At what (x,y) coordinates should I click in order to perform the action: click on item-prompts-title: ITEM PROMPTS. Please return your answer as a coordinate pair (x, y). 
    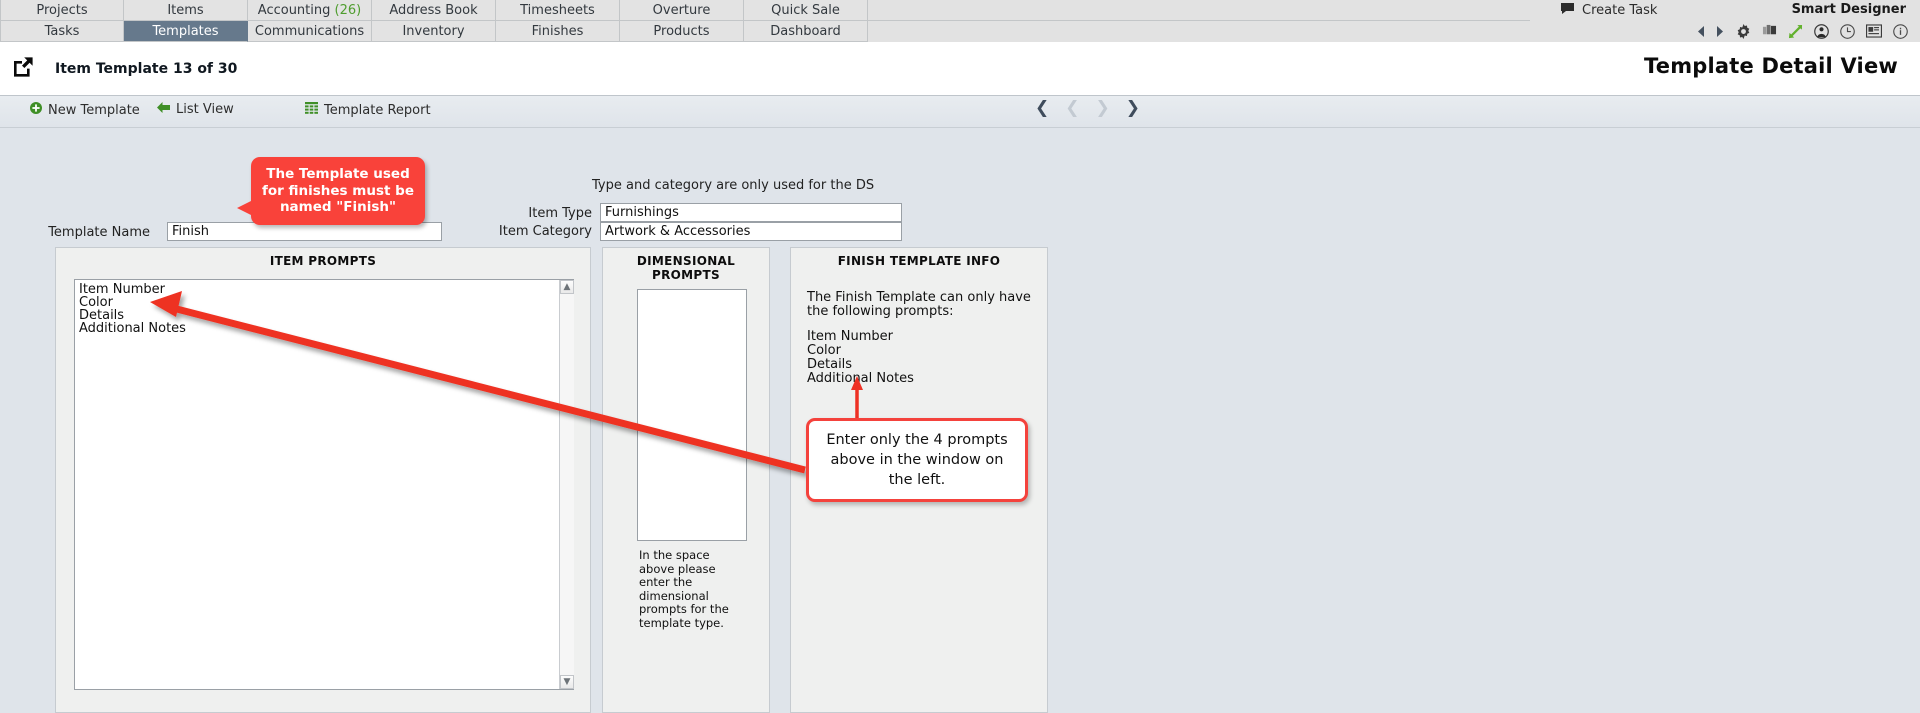
    Looking at the image, I should click on (323, 261).